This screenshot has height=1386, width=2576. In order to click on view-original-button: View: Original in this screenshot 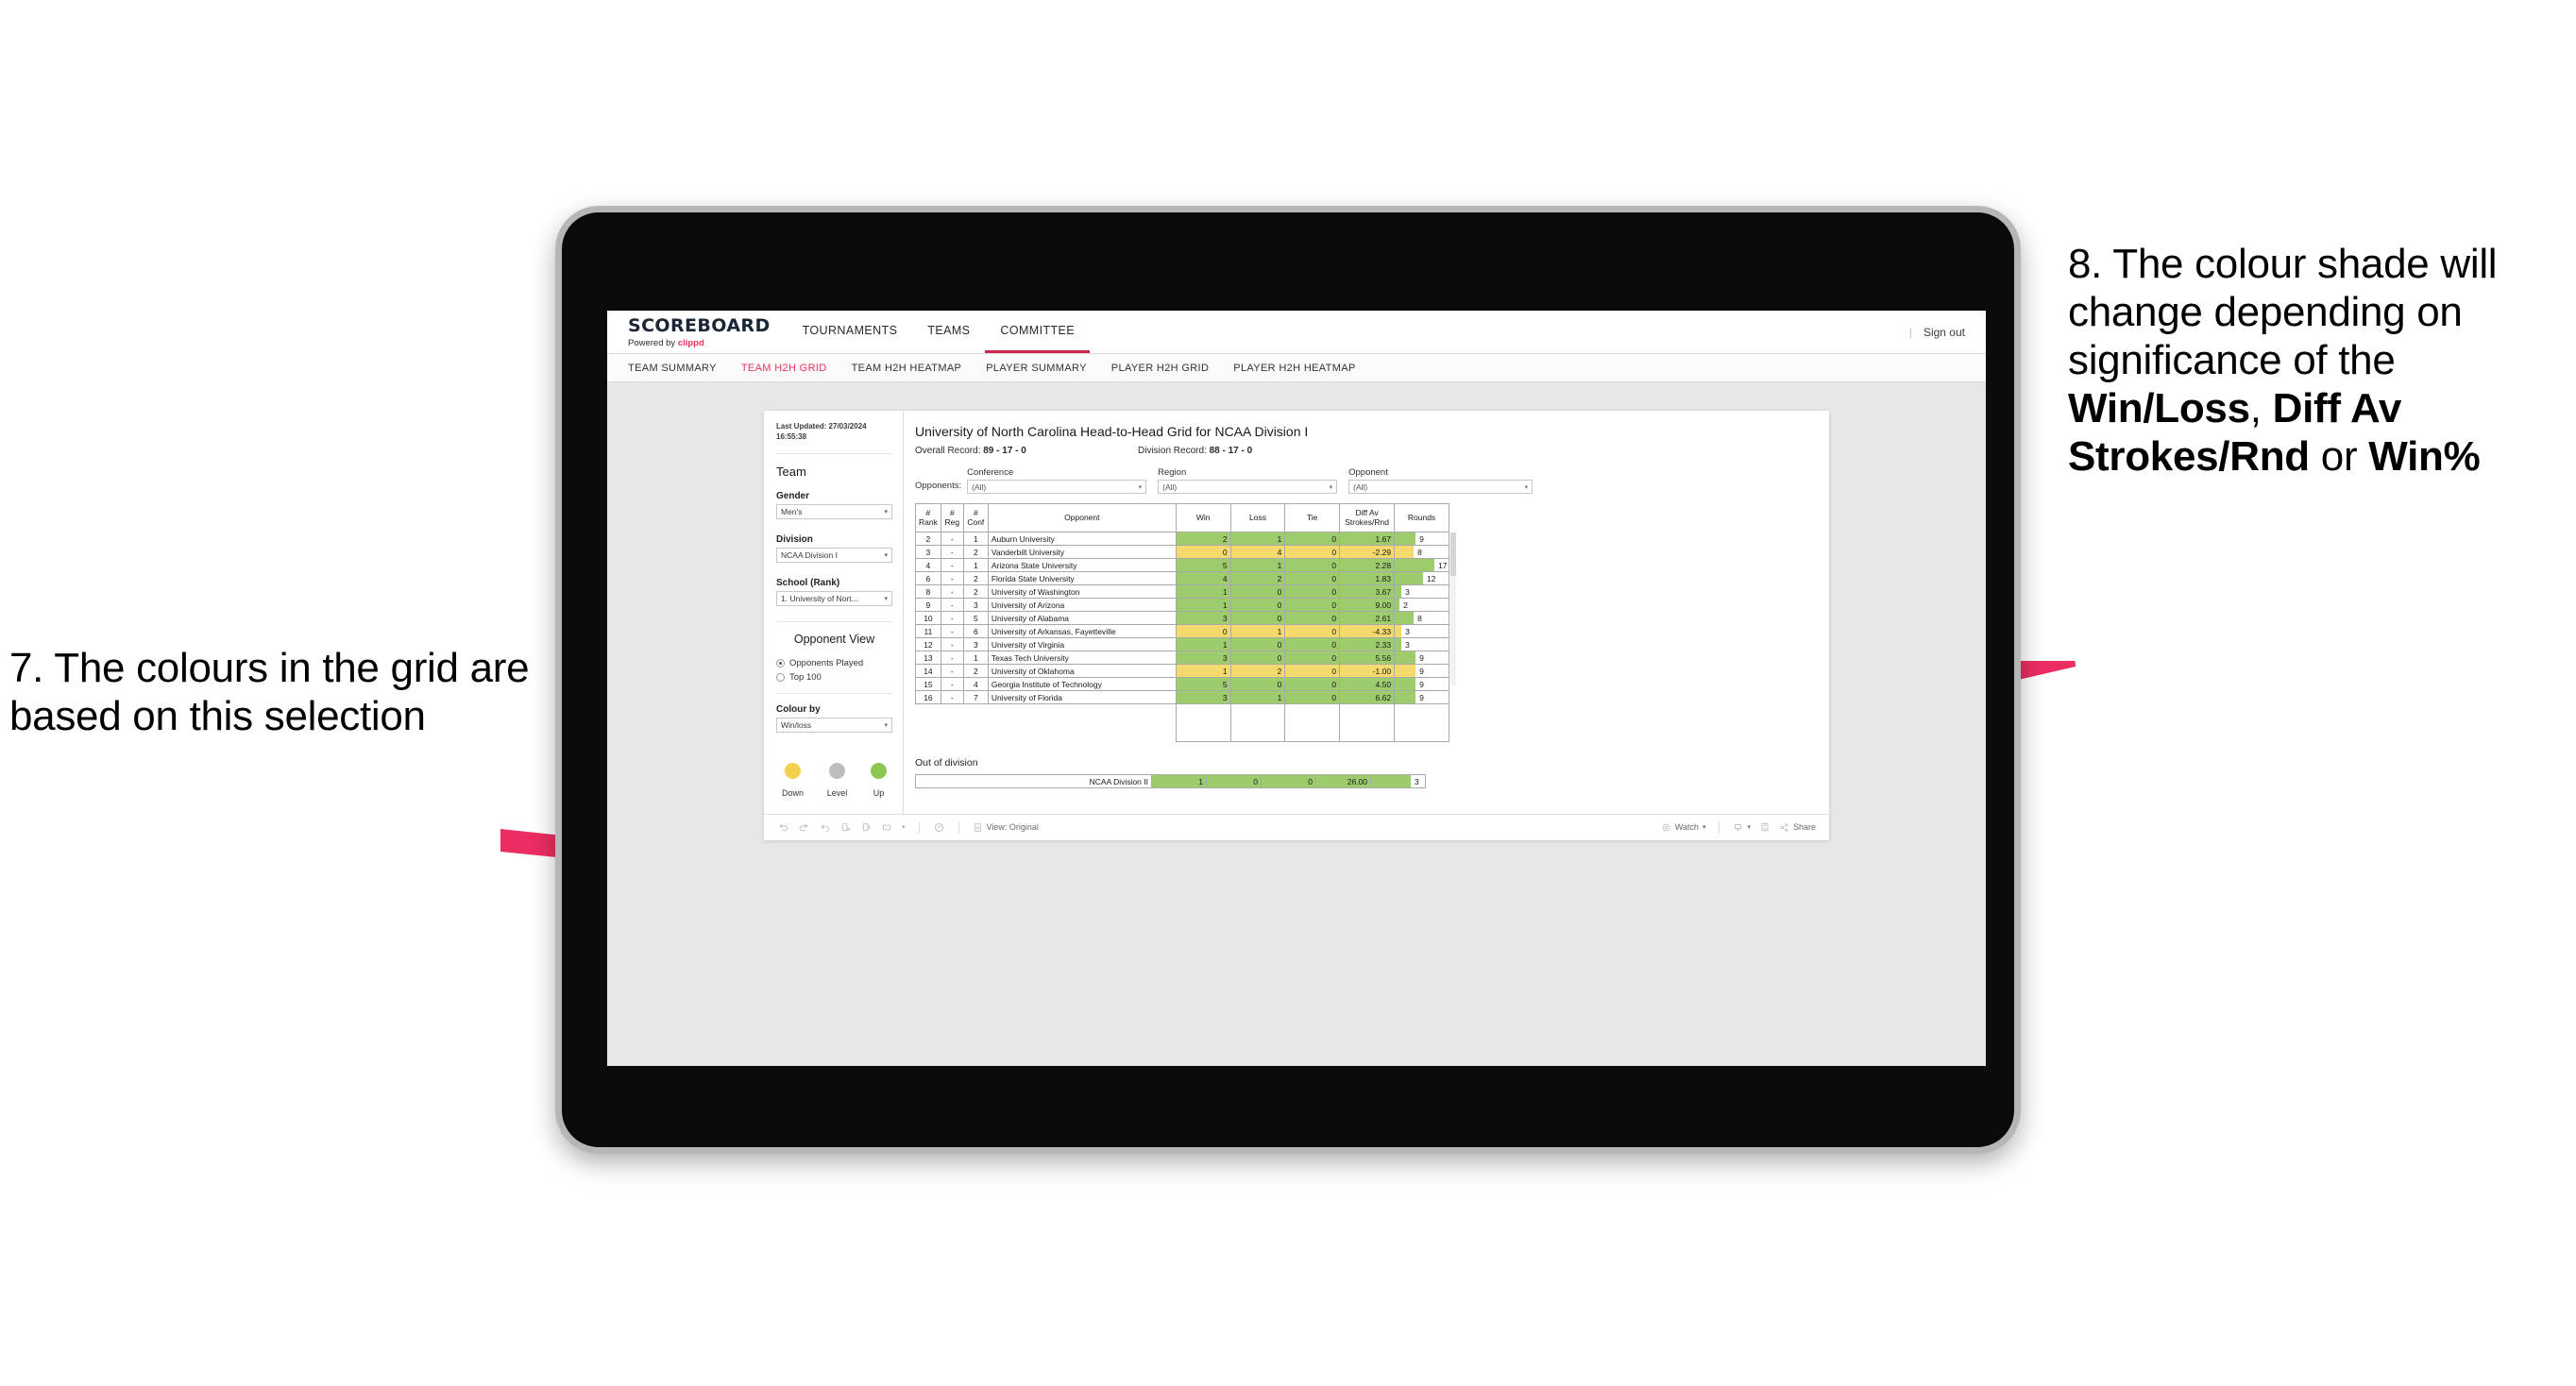, I will do `click(1006, 828)`.